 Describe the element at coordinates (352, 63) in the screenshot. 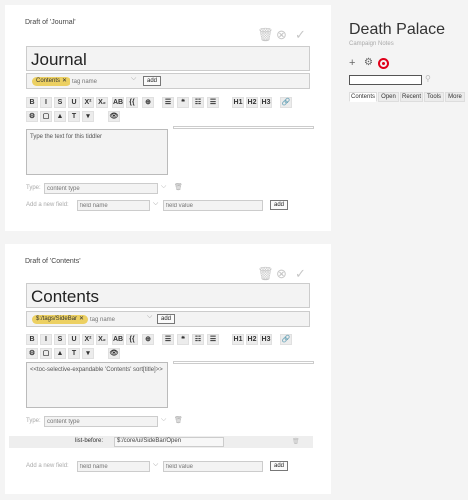

I see `new-tiddler-icon: +` at that location.